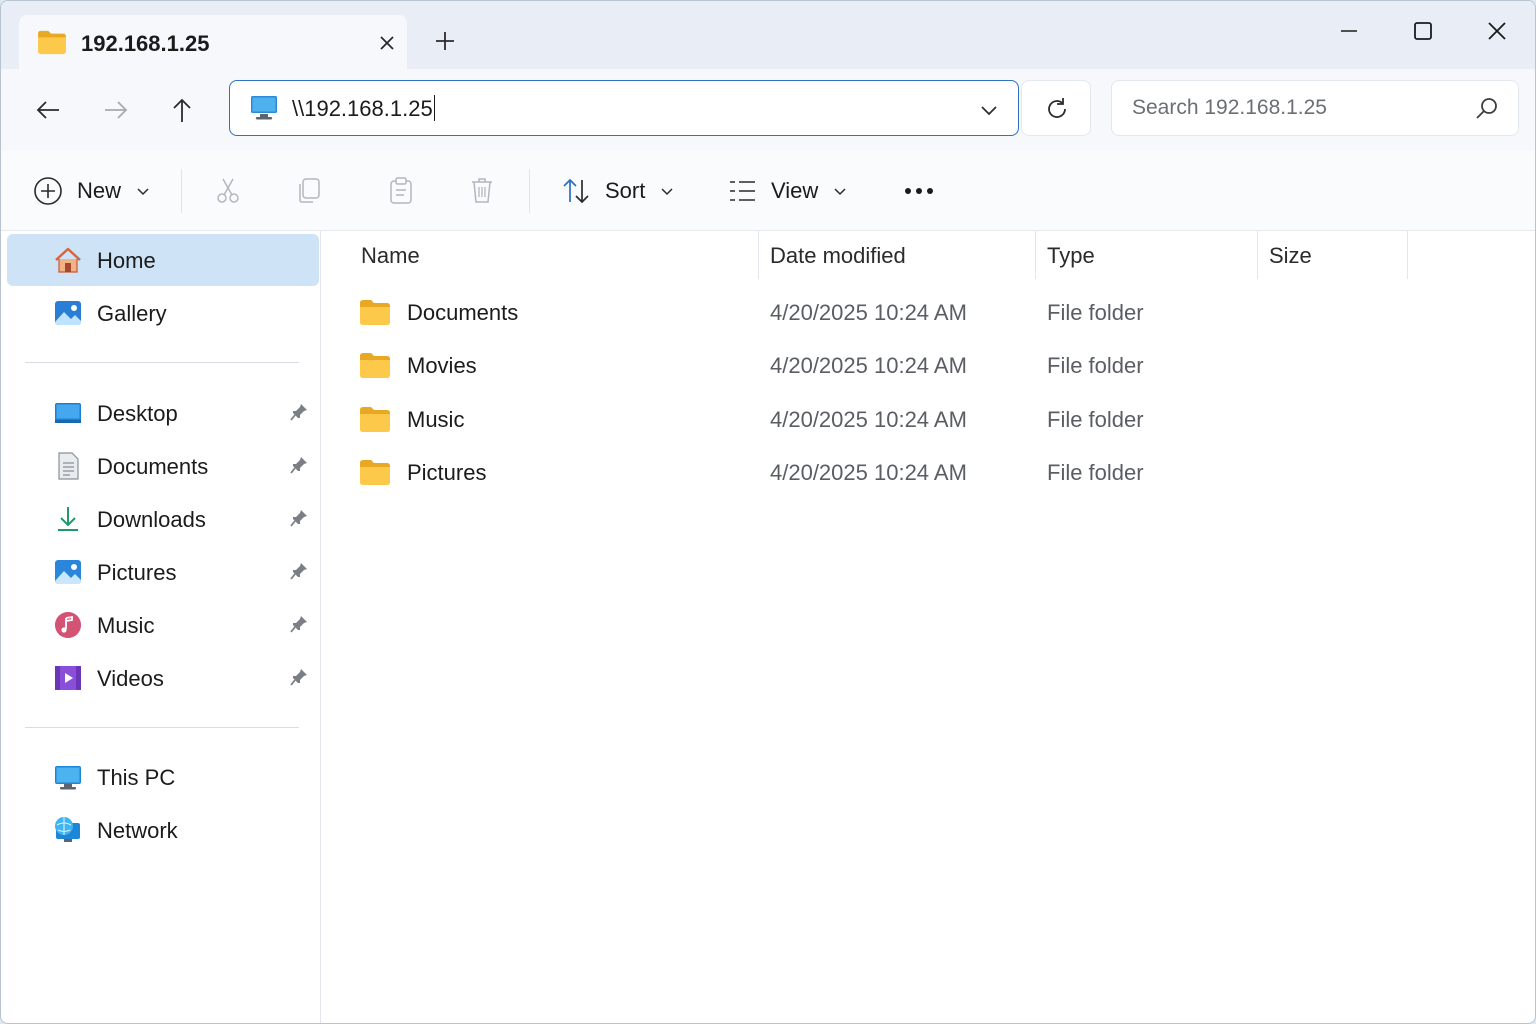 The height and width of the screenshot is (1024, 1536). What do you see at coordinates (213, 43) in the screenshot?
I see `tab-192-168-1-25: 192.168.1.25` at bounding box center [213, 43].